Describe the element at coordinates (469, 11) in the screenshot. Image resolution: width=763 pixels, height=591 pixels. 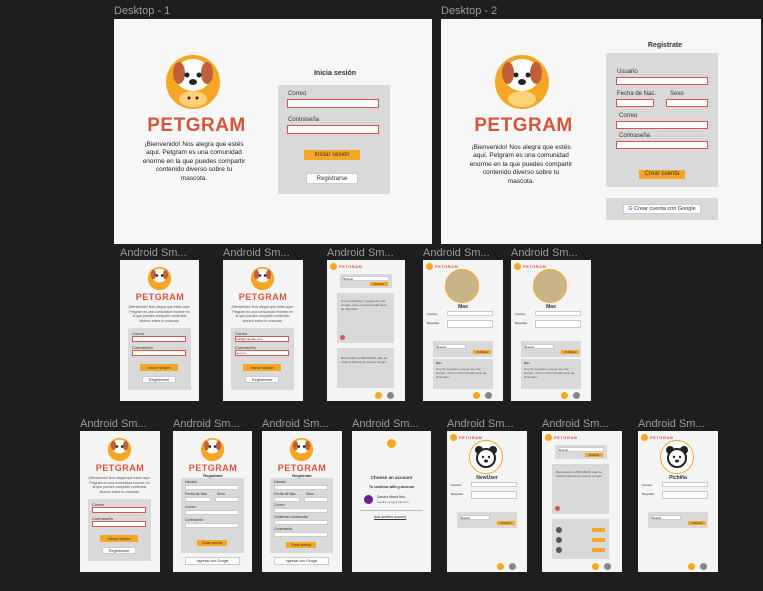
I see `frame-label-desktop-2: Desktop - 2` at that location.